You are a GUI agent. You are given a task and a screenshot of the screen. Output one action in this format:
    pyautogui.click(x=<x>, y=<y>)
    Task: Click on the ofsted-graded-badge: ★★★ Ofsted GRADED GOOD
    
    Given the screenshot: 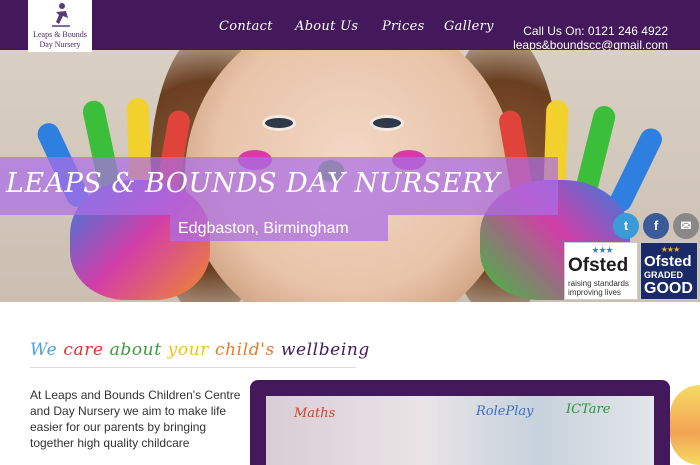 What is the action you would take?
    pyautogui.click(x=669, y=271)
    